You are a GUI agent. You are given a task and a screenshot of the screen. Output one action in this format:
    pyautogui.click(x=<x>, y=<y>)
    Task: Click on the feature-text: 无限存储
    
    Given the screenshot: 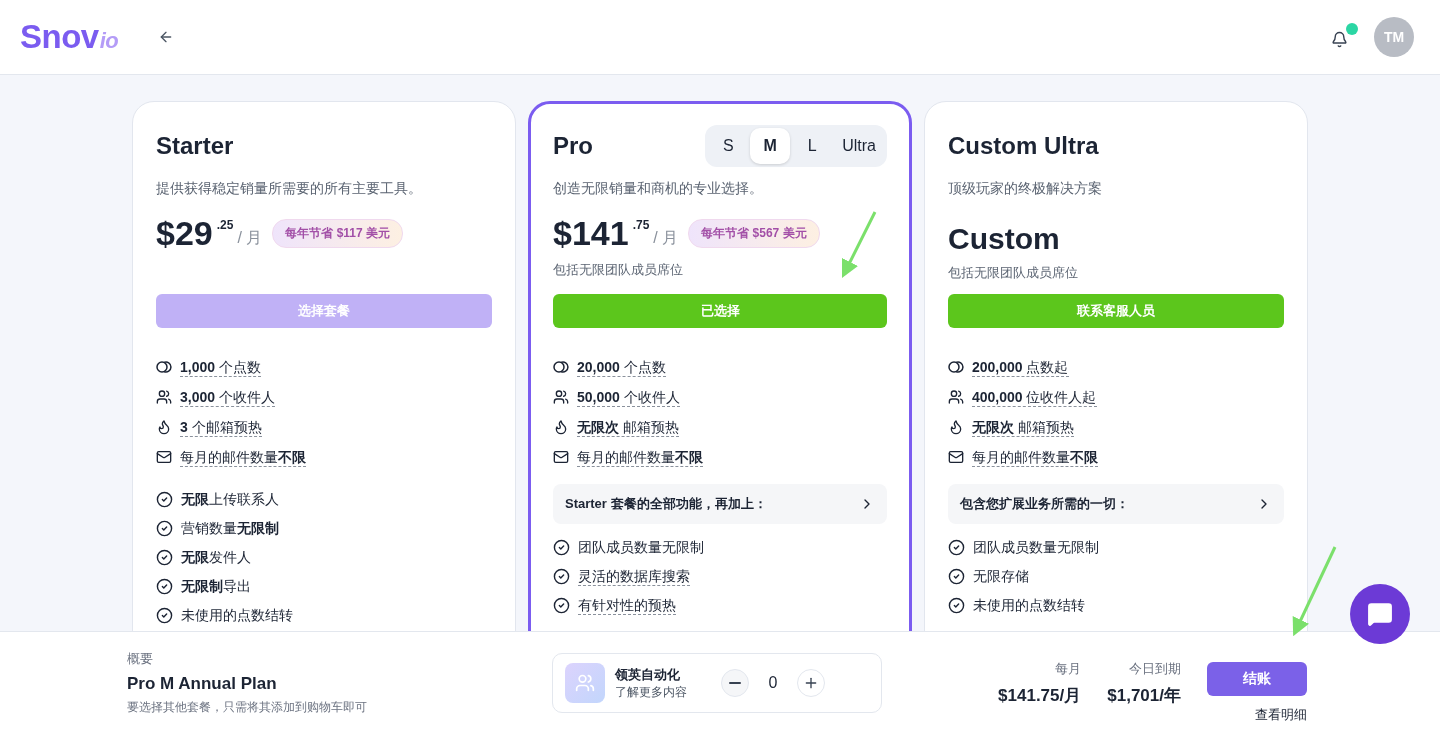 What is the action you would take?
    pyautogui.click(x=1001, y=576)
    